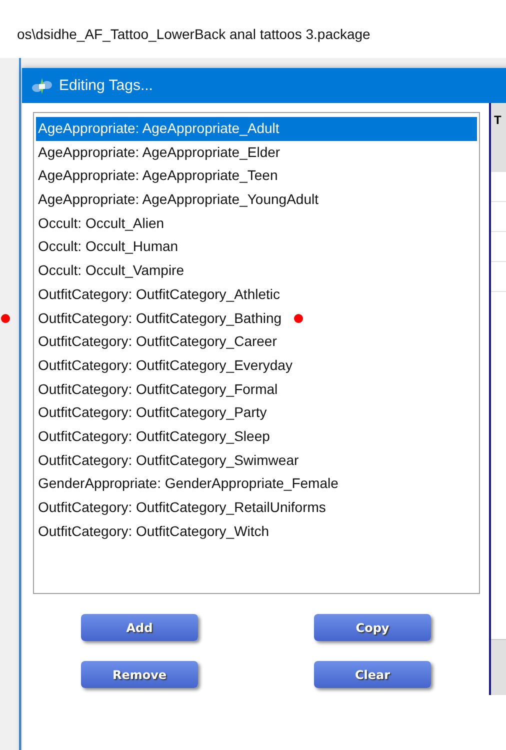 The width and height of the screenshot is (506, 750). What do you see at coordinates (167, 460) in the screenshot?
I see `tag-item: OutfitCategory: OutfitCategory_Swimwear` at bounding box center [167, 460].